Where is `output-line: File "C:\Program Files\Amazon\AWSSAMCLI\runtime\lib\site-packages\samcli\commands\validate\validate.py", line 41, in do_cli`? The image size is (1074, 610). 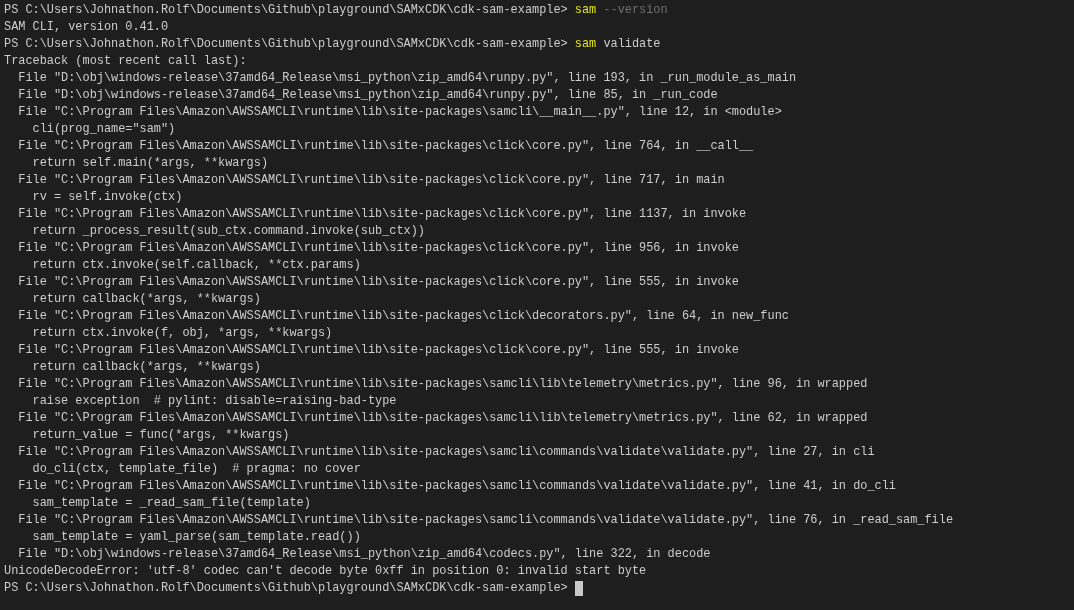
output-line: File "C:\Program Files\Amazon\AWSSAMCLI\runtime\lib\site-packages\samcli\commands\validate\validate.py", line 41, in do_cli is located at coordinates (456, 486).